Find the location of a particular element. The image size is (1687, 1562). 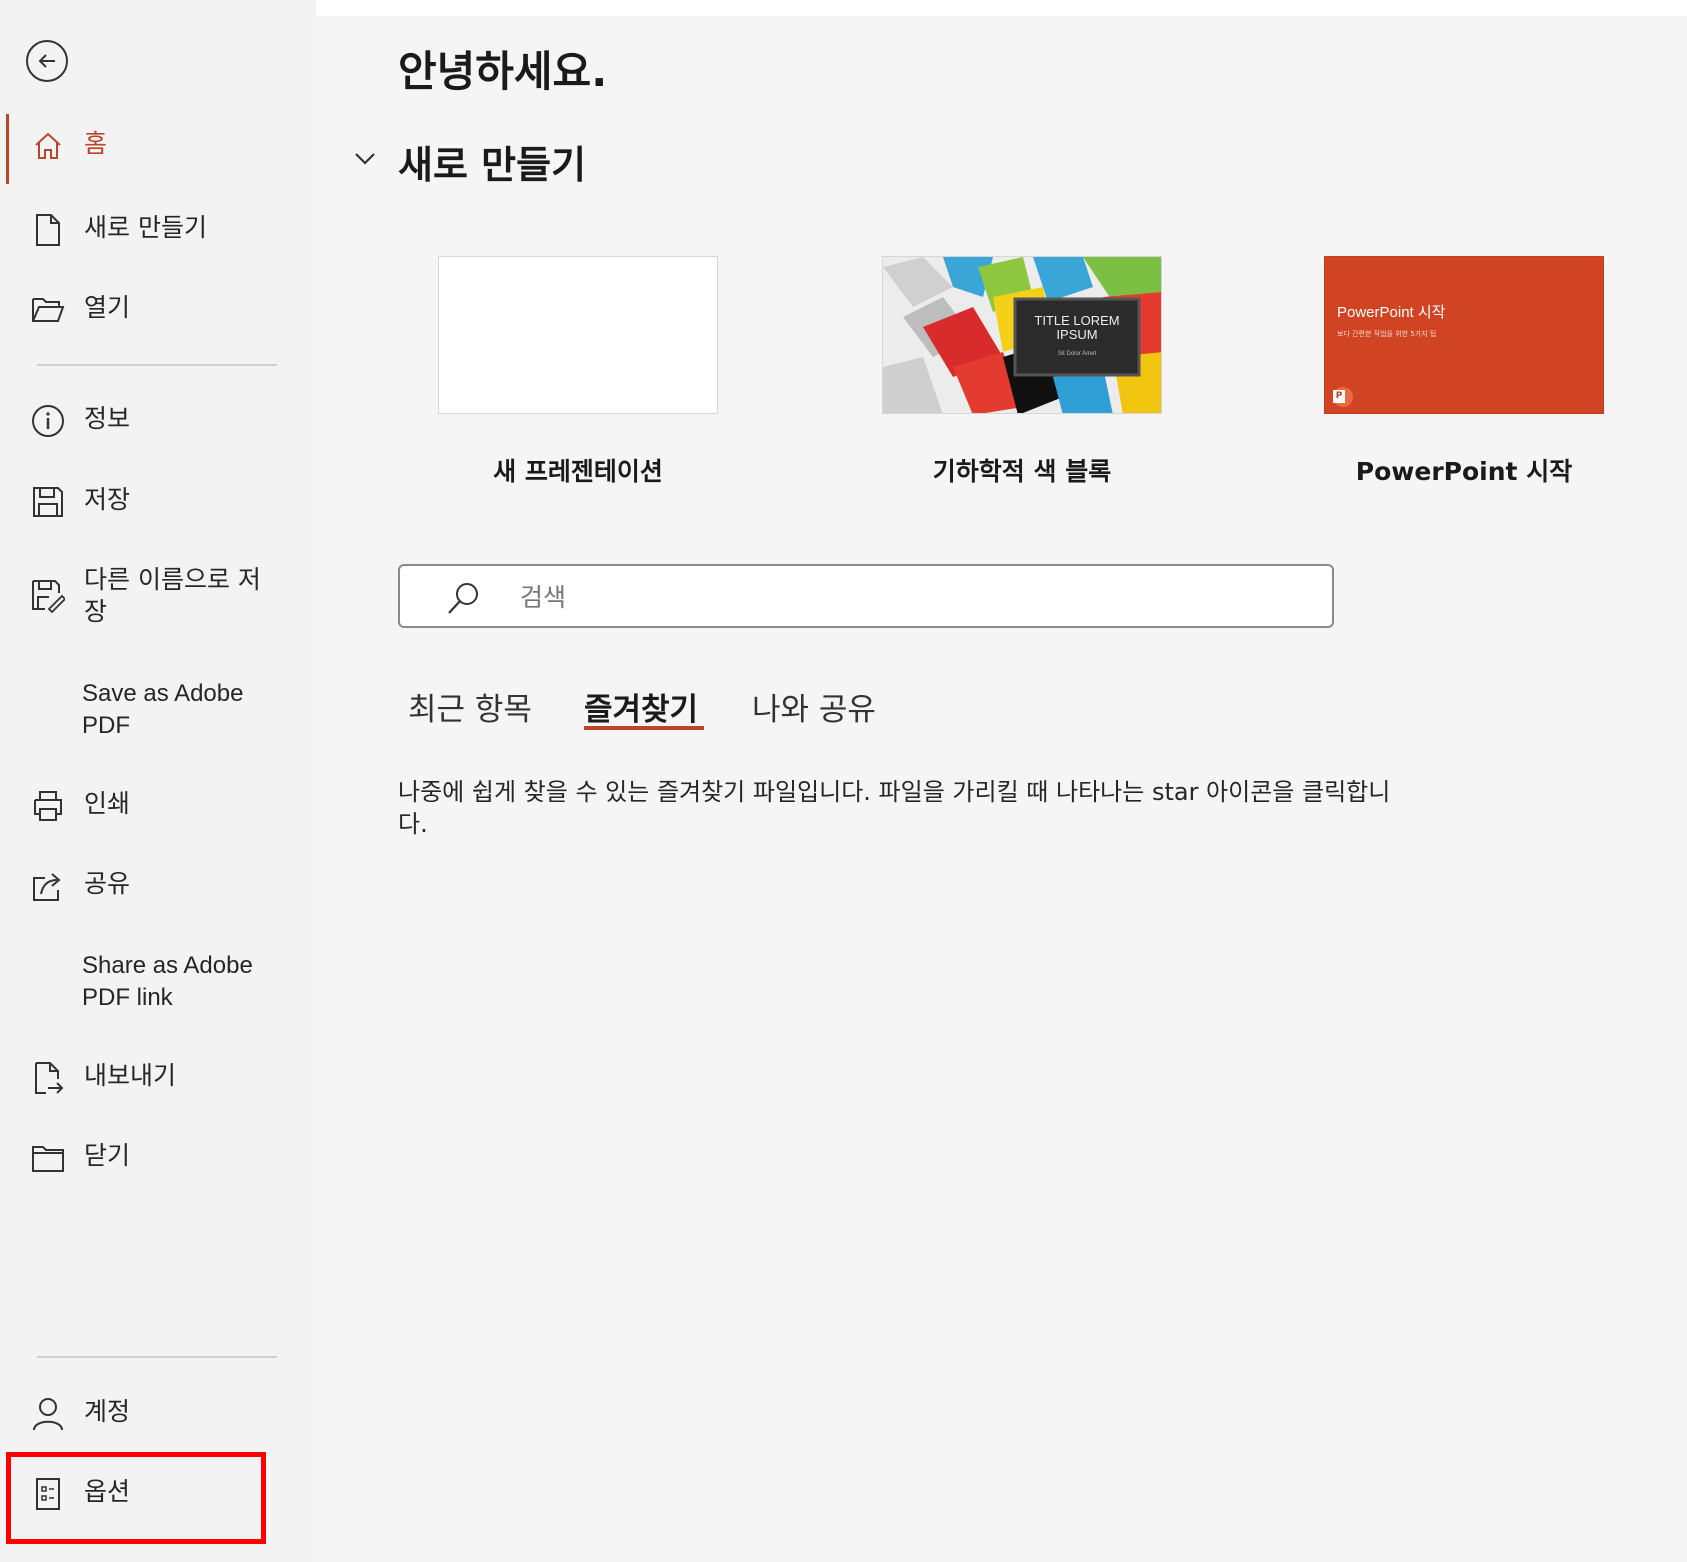

sidebar-item-home: 홈 is located at coordinates (150, 146).